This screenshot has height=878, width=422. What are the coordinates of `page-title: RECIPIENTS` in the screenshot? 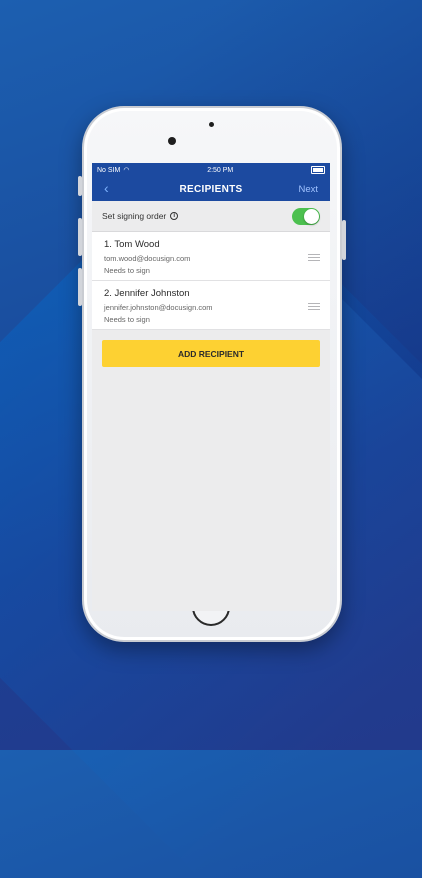 It's located at (211, 189).